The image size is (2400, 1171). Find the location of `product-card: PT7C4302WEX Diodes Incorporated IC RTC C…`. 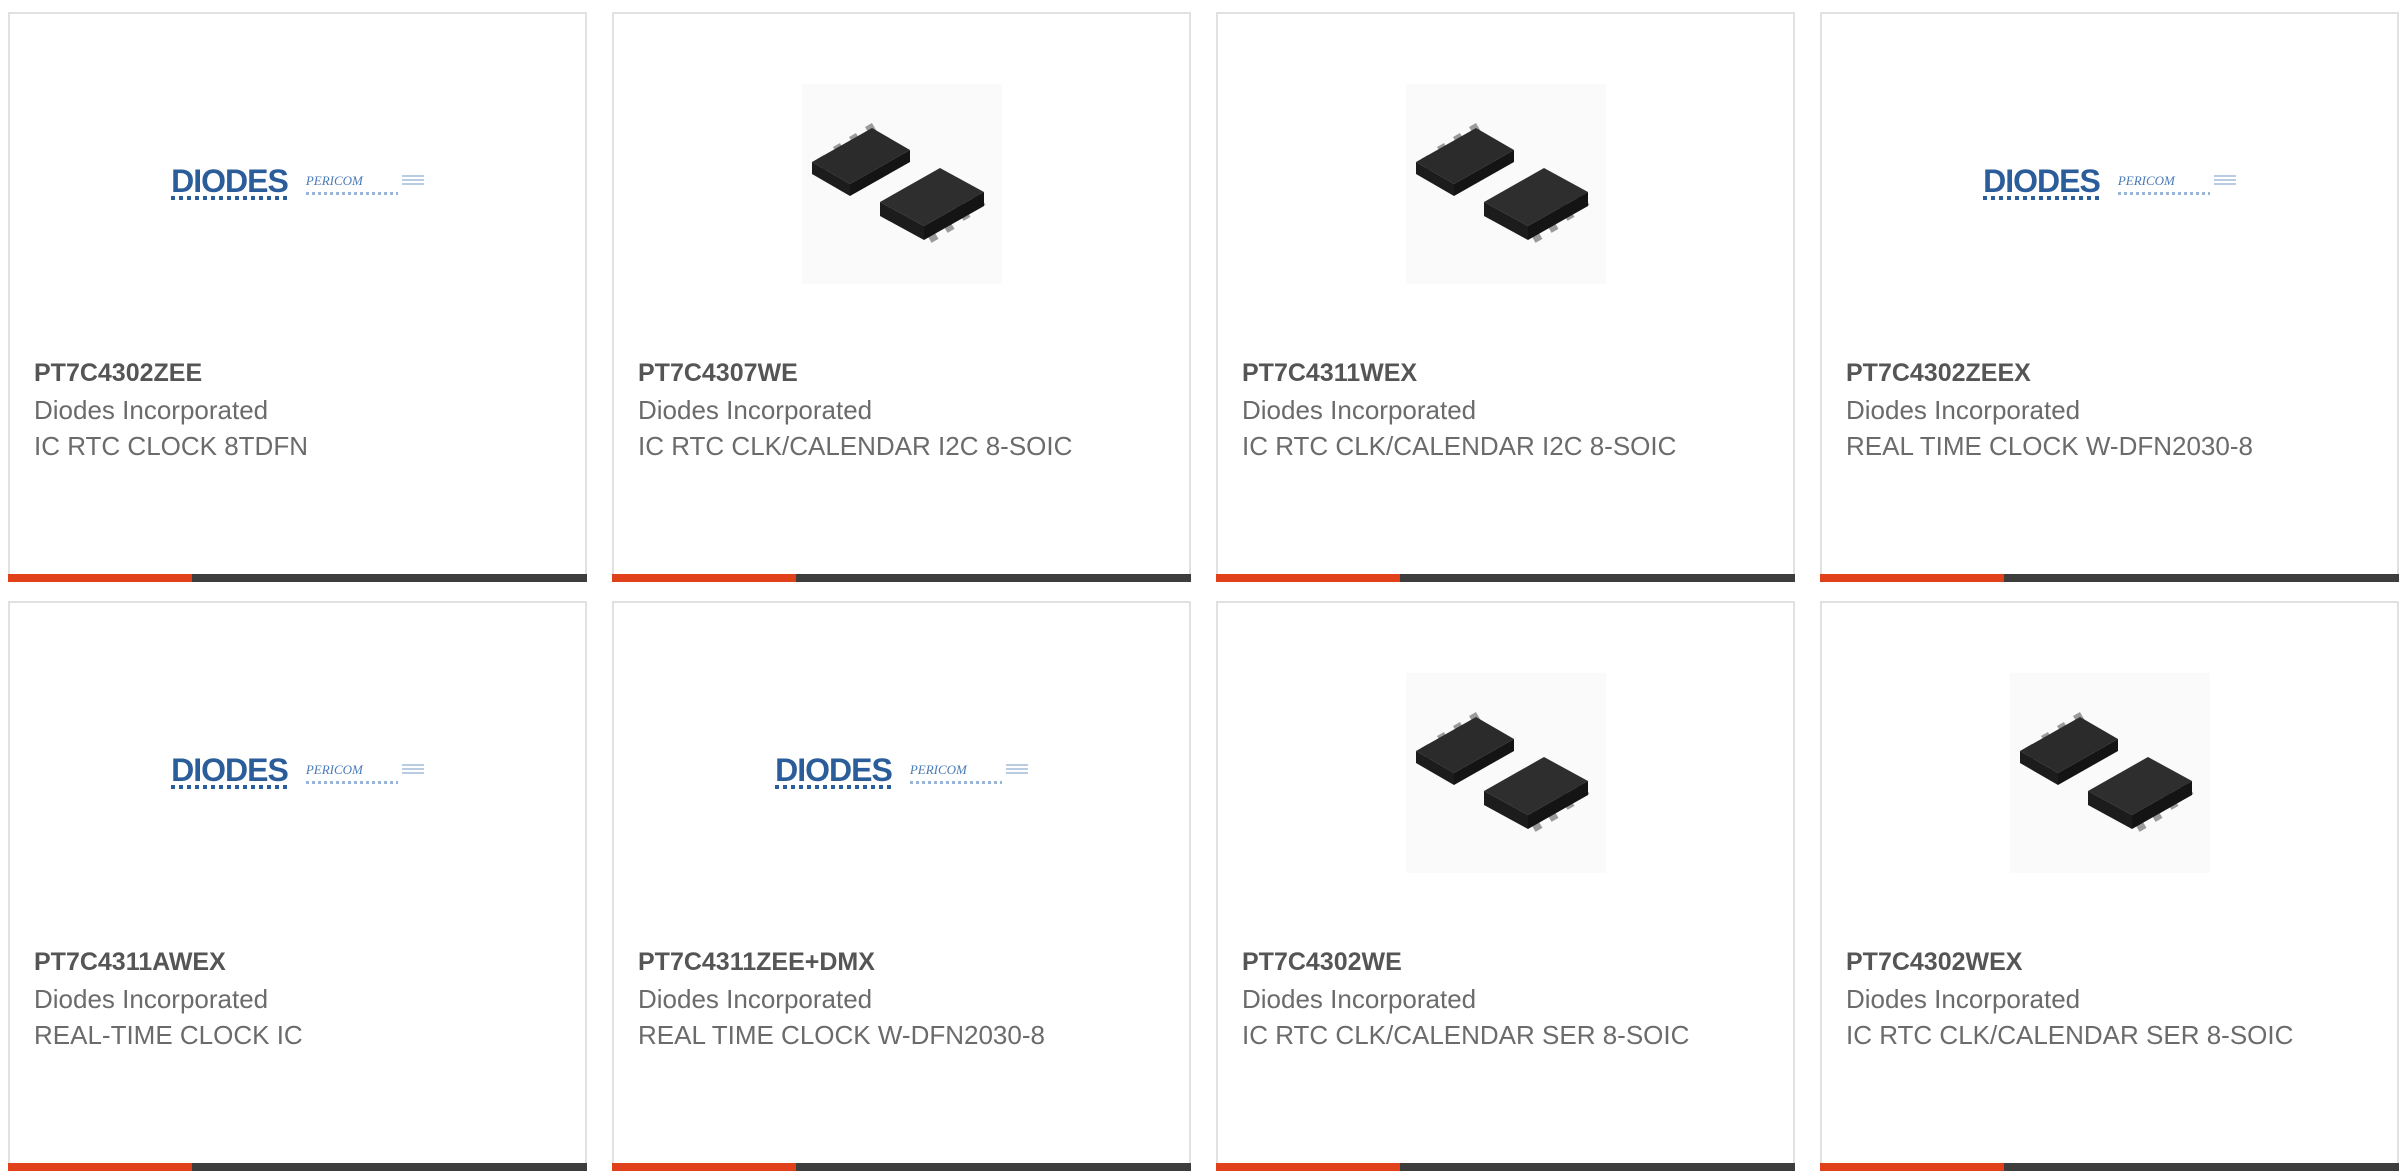

product-card: PT7C4302WEX Diodes Incorporated IC RTC C… is located at coordinates (2109, 886).